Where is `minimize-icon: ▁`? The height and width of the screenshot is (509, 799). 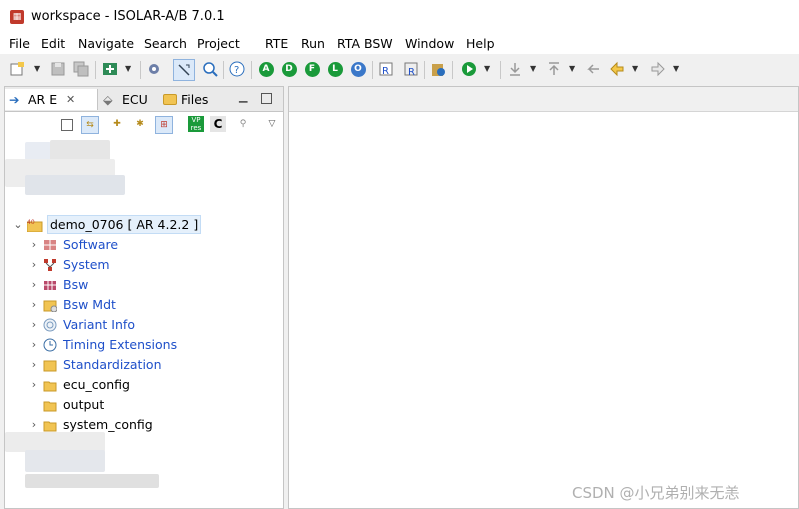
minimize-icon: ▁ is located at coordinates (243, 96).